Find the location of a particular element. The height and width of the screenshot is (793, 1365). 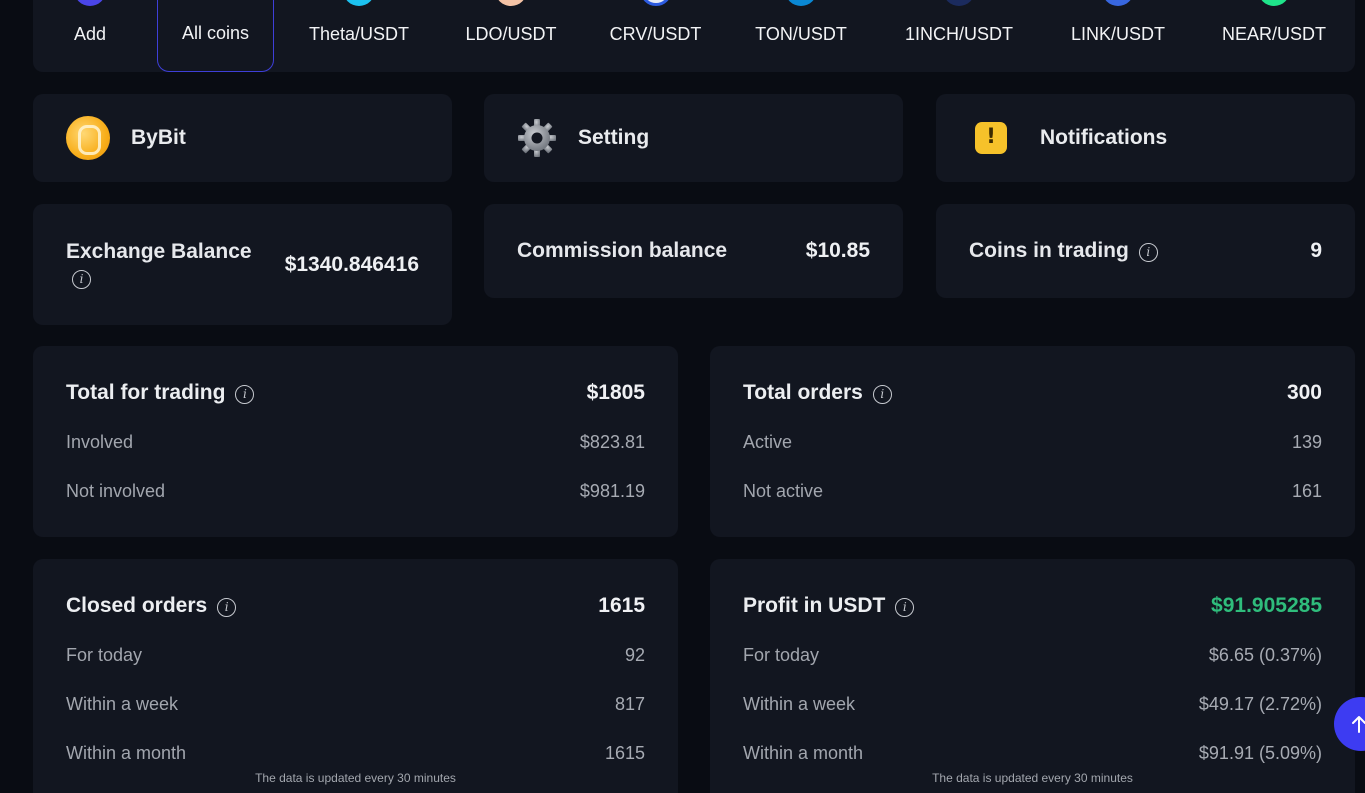

closed-orders-label: Closed orders is located at coordinates (137, 605).